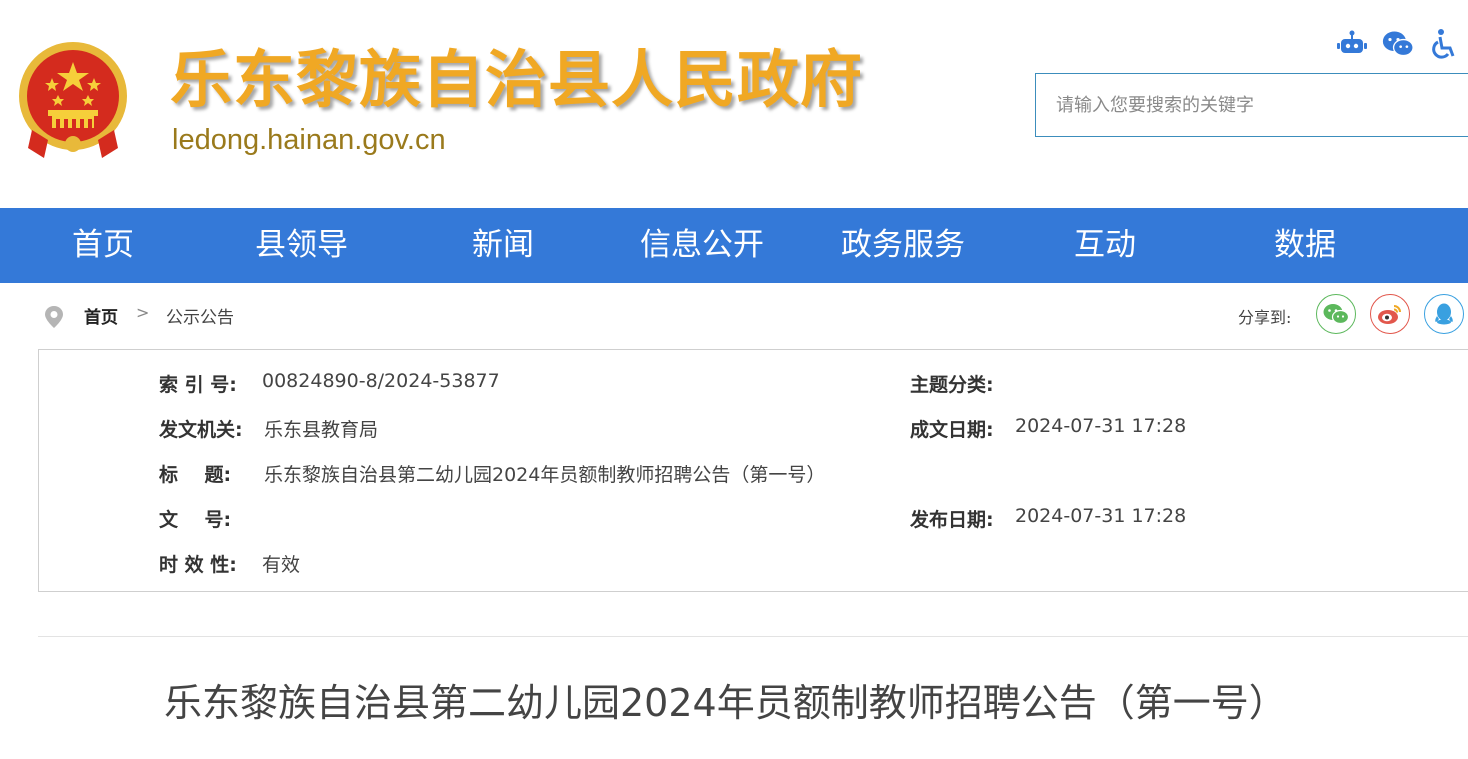  What do you see at coordinates (381, 381) in the screenshot?
I see `index-number-value: 00824890-8/2024-53877` at bounding box center [381, 381].